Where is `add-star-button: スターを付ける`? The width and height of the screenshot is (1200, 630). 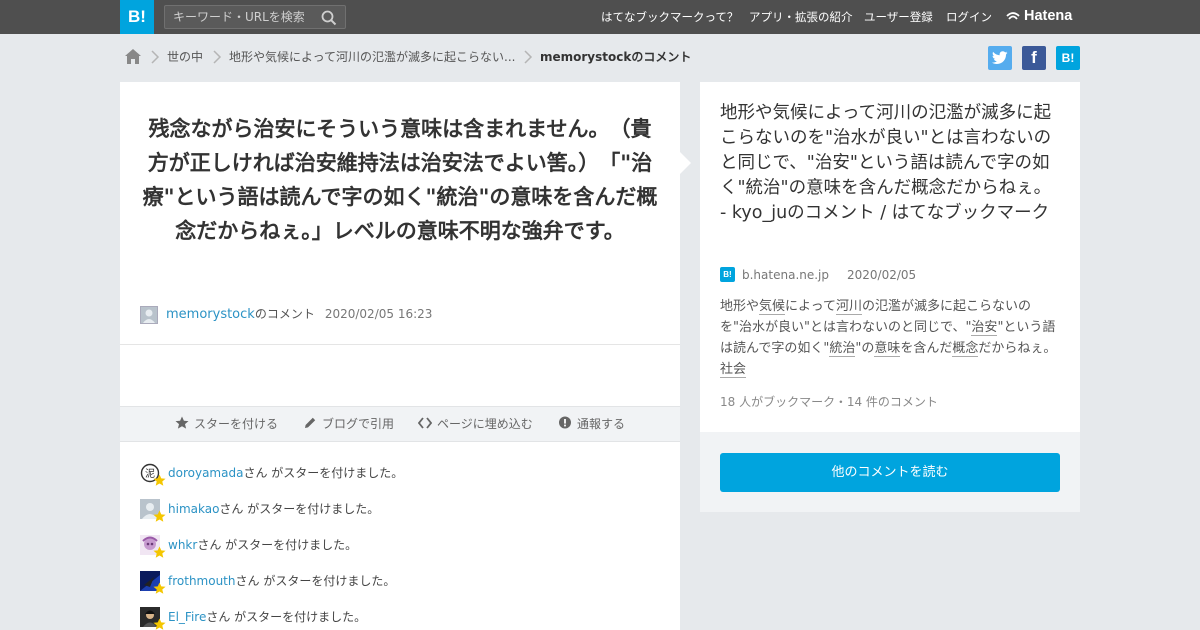
add-star-button: スターを付ける is located at coordinates (226, 424).